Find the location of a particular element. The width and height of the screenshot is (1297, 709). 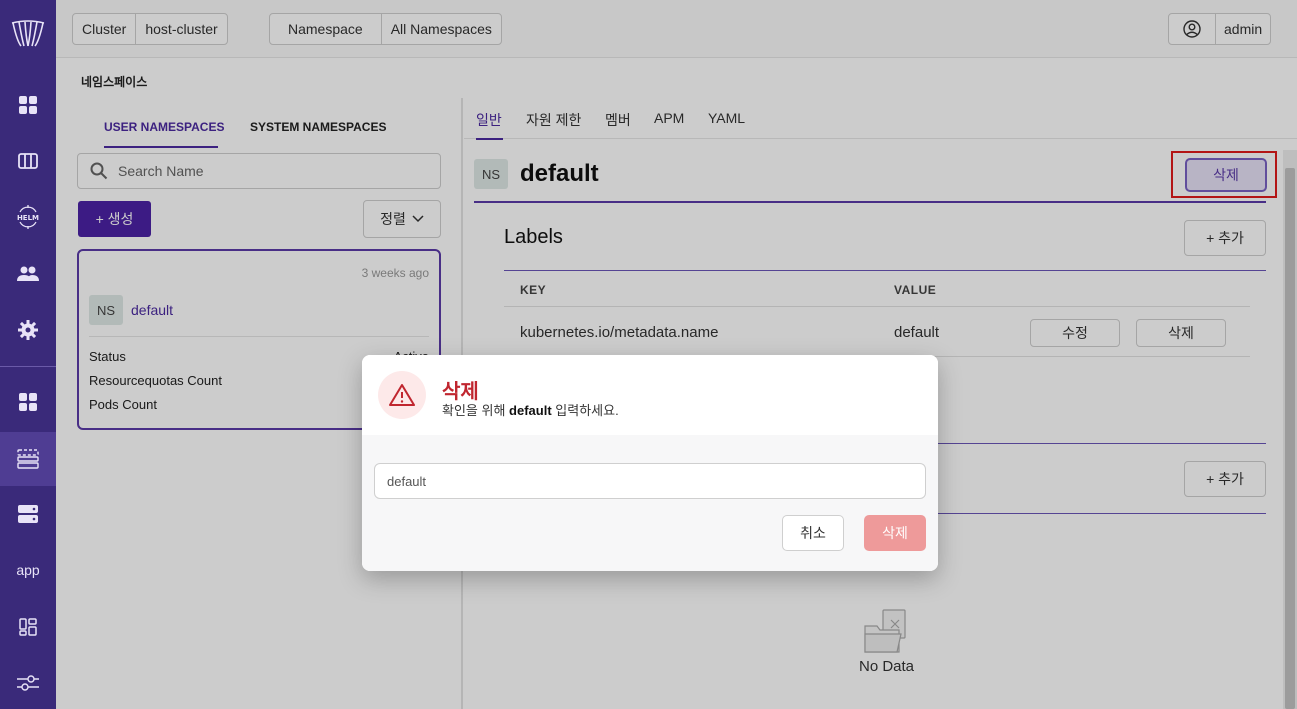

sidebar-item-widgets is located at coordinates (28, 627).